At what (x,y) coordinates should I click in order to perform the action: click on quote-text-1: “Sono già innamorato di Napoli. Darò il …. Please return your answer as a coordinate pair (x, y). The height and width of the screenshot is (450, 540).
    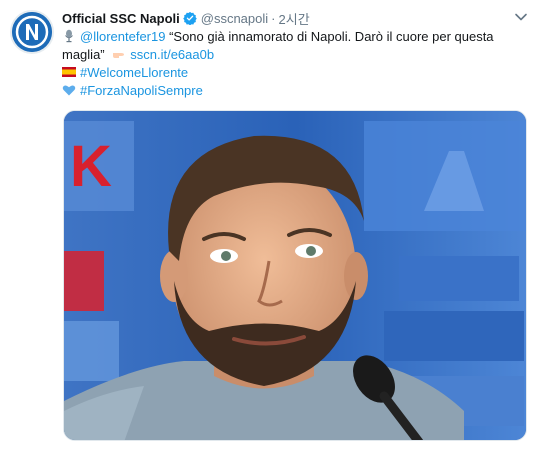
    Looking at the image, I should click on (329, 36).